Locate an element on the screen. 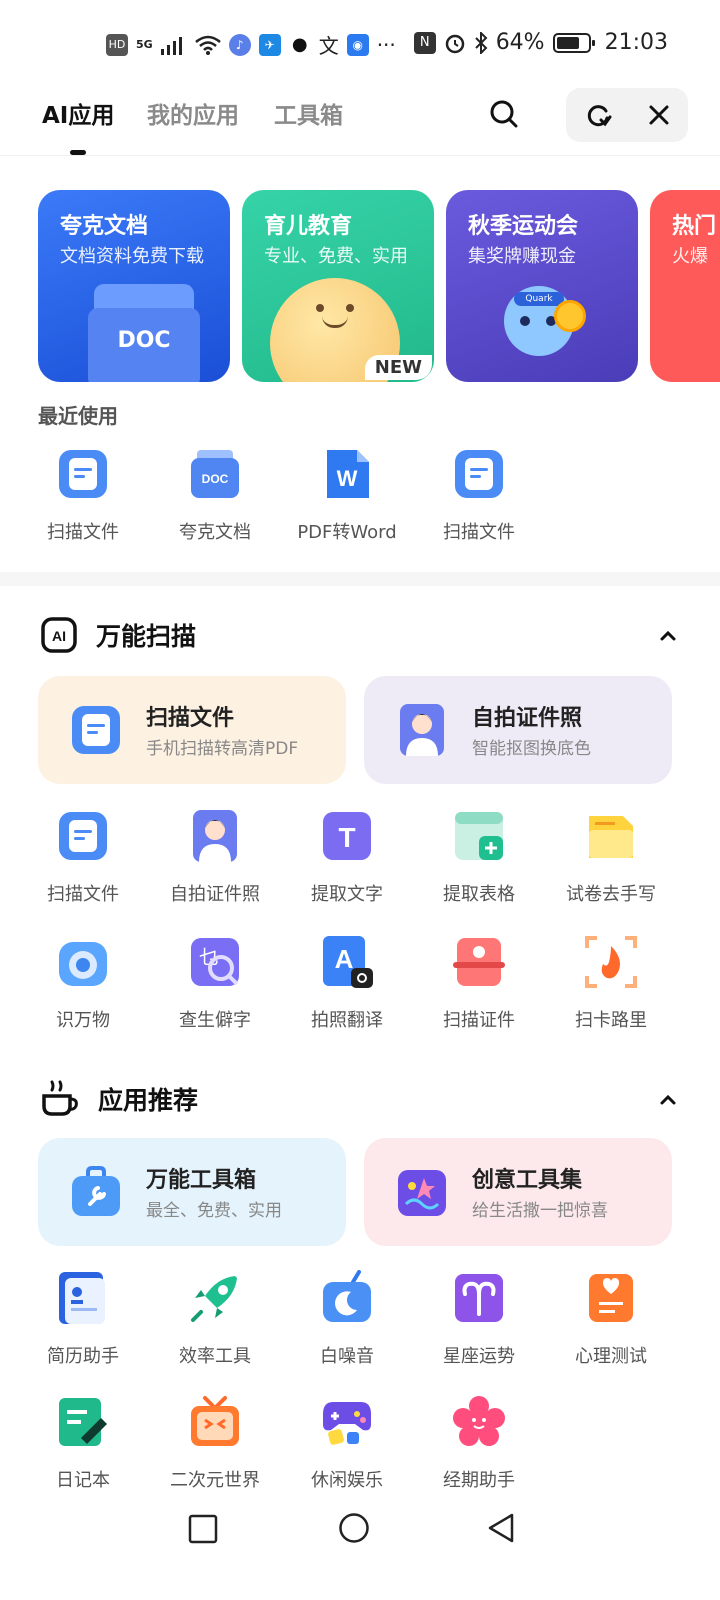 The height and width of the screenshot is (1600, 720). psych-test-icon is located at coordinates (611, 1298).